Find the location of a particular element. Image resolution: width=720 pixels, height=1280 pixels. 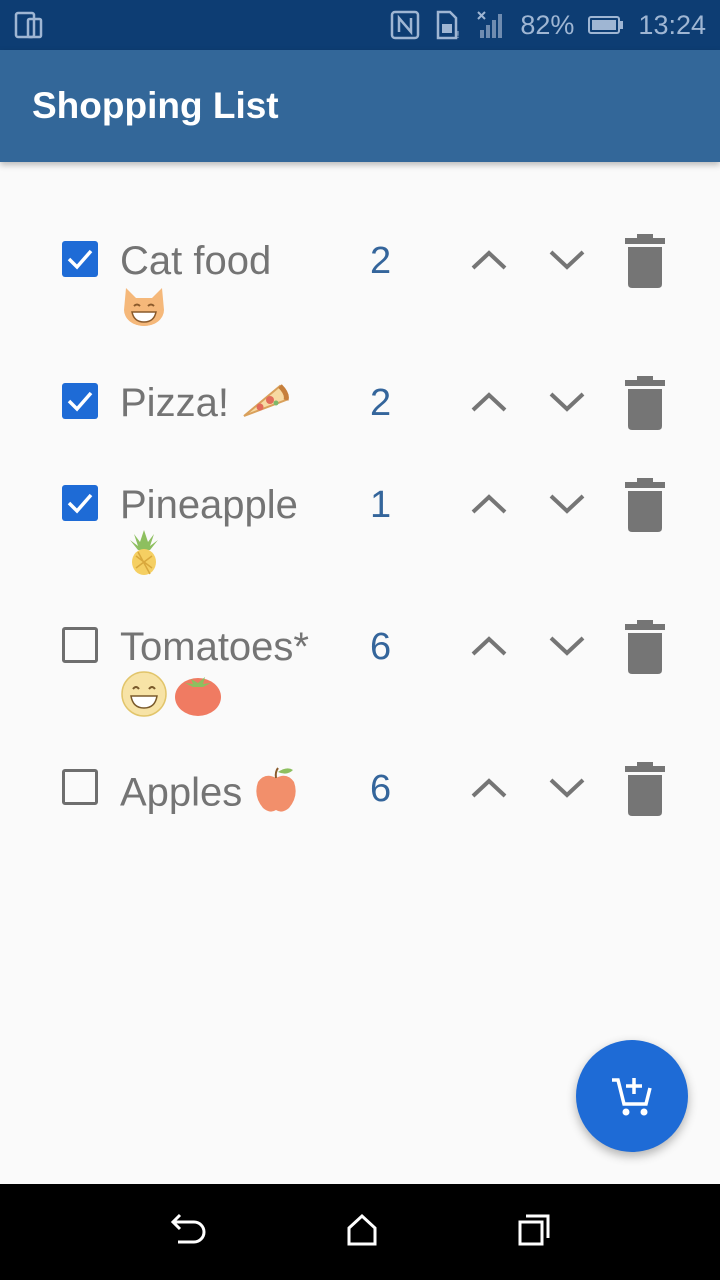

list-item: Tomatoes* 6 is located at coordinates (360, 675).